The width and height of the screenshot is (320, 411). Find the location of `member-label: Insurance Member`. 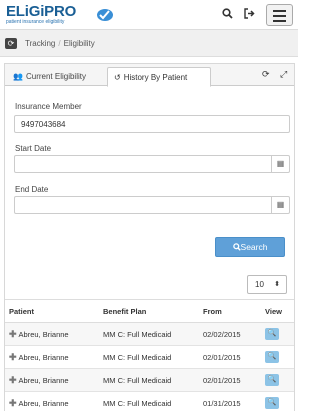

member-label: Insurance Member is located at coordinates (48, 106).